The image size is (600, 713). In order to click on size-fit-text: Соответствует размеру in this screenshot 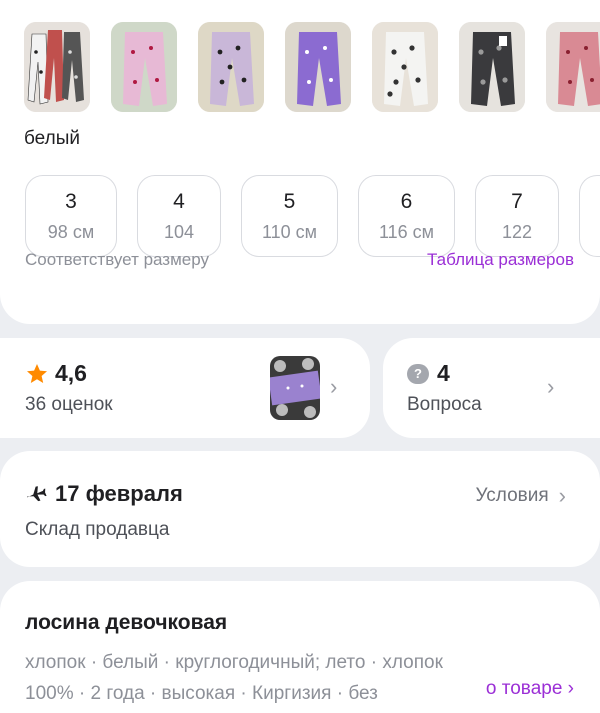, I will do `click(117, 259)`.